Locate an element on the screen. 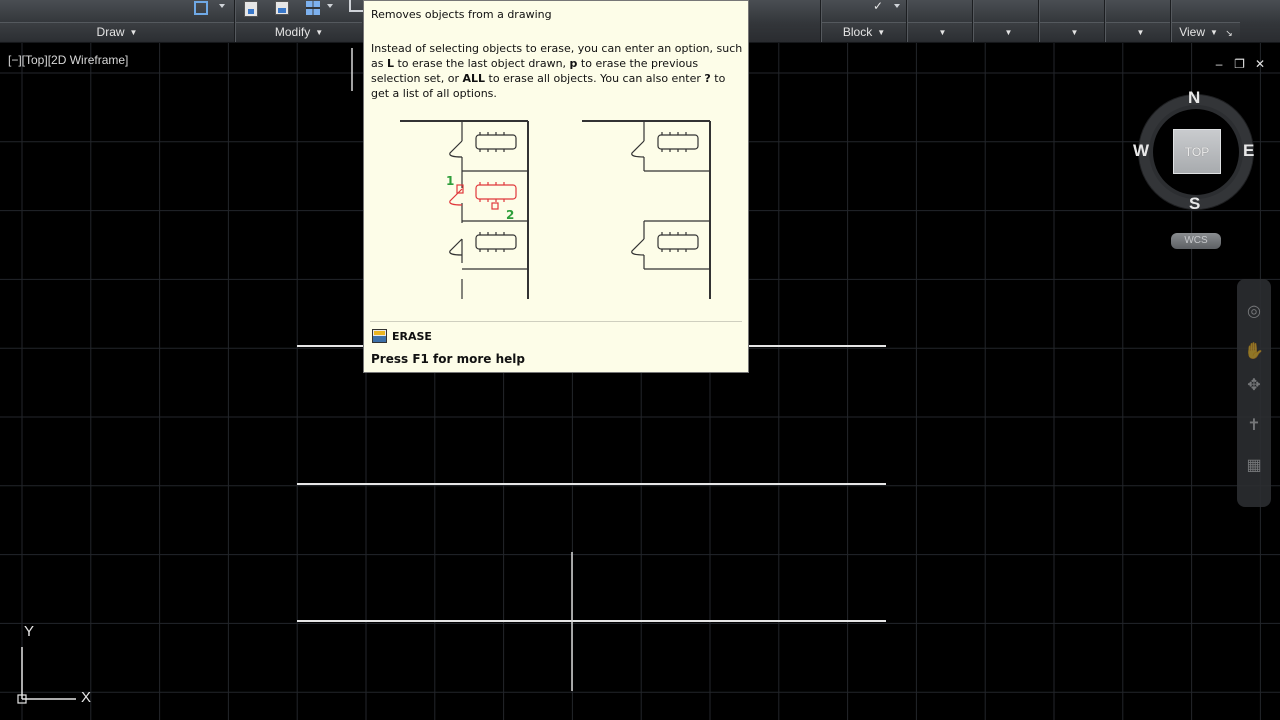  ucs-x-label: X is located at coordinates (86, 697).